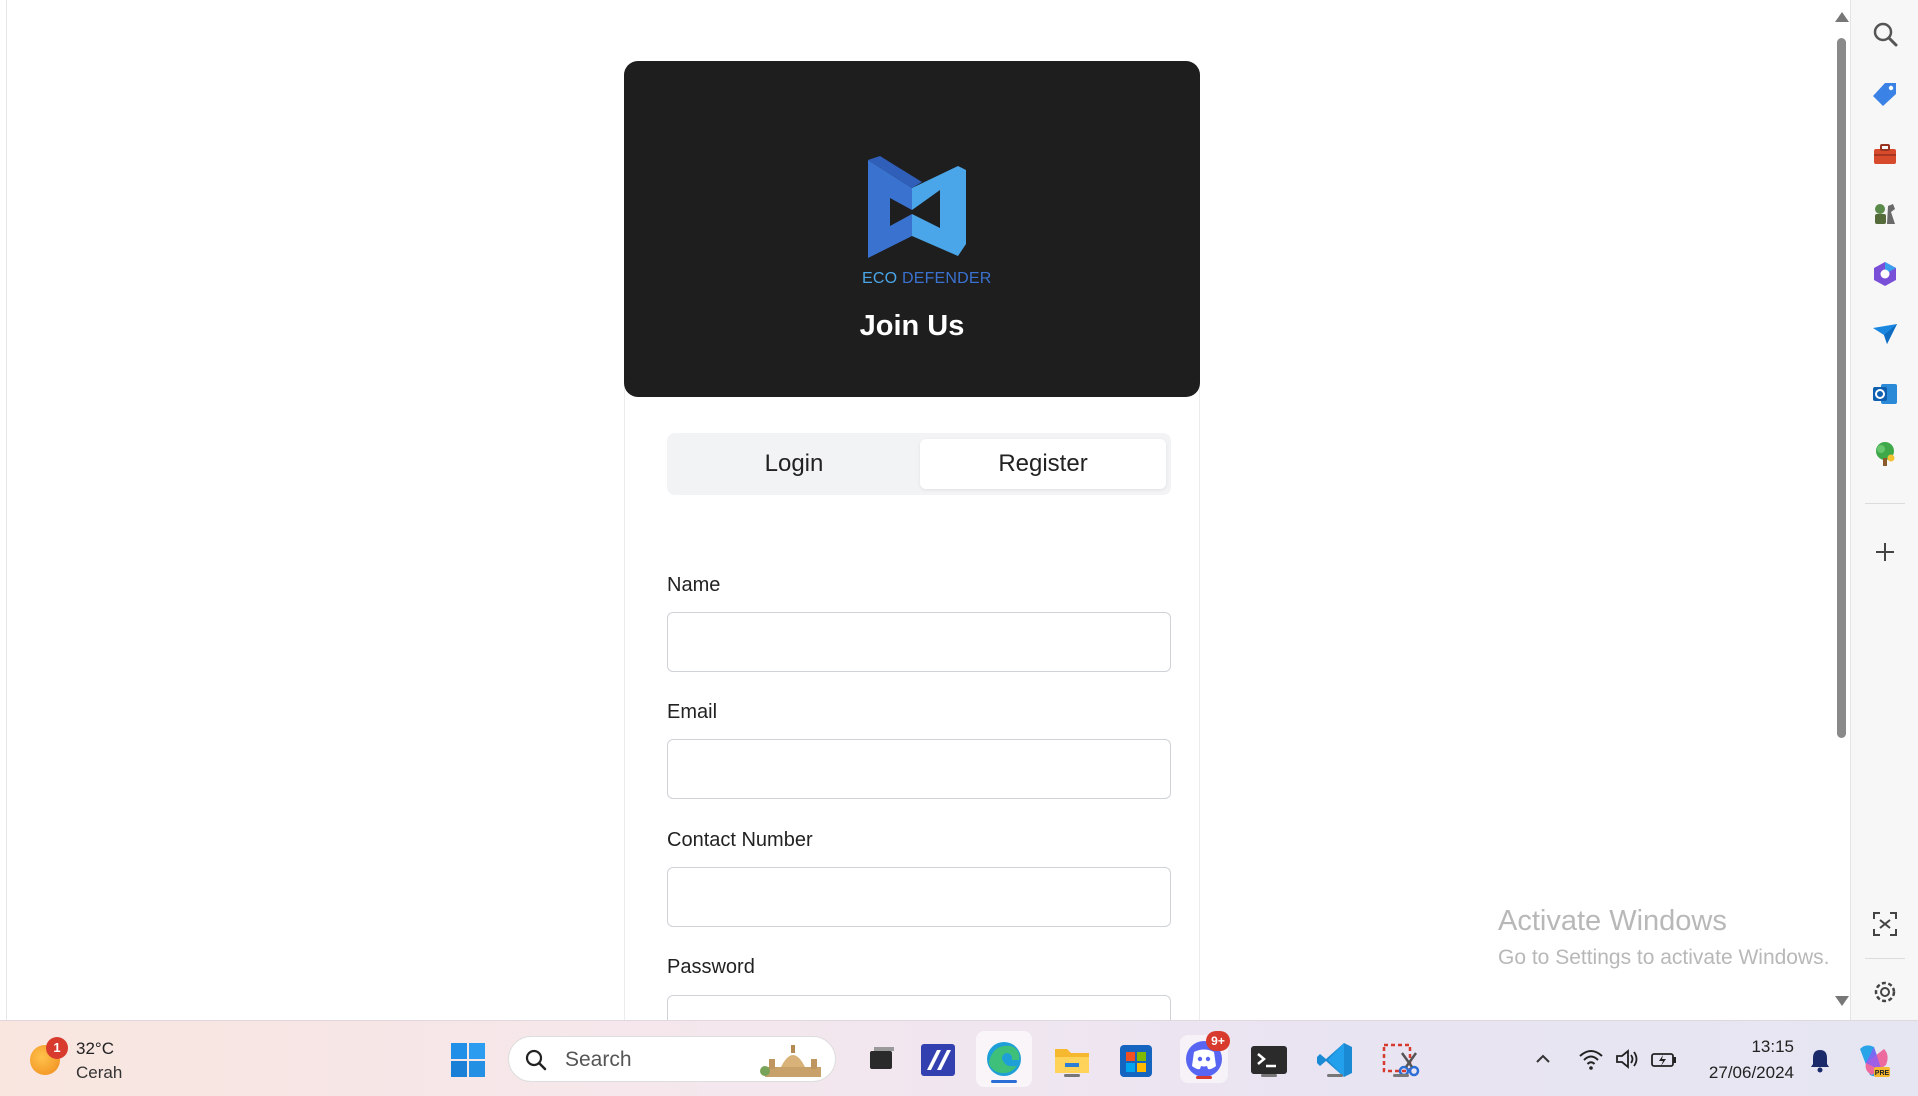 The image size is (1918, 1096). What do you see at coordinates (919, 897) in the screenshot?
I see `contact-number-input` at bounding box center [919, 897].